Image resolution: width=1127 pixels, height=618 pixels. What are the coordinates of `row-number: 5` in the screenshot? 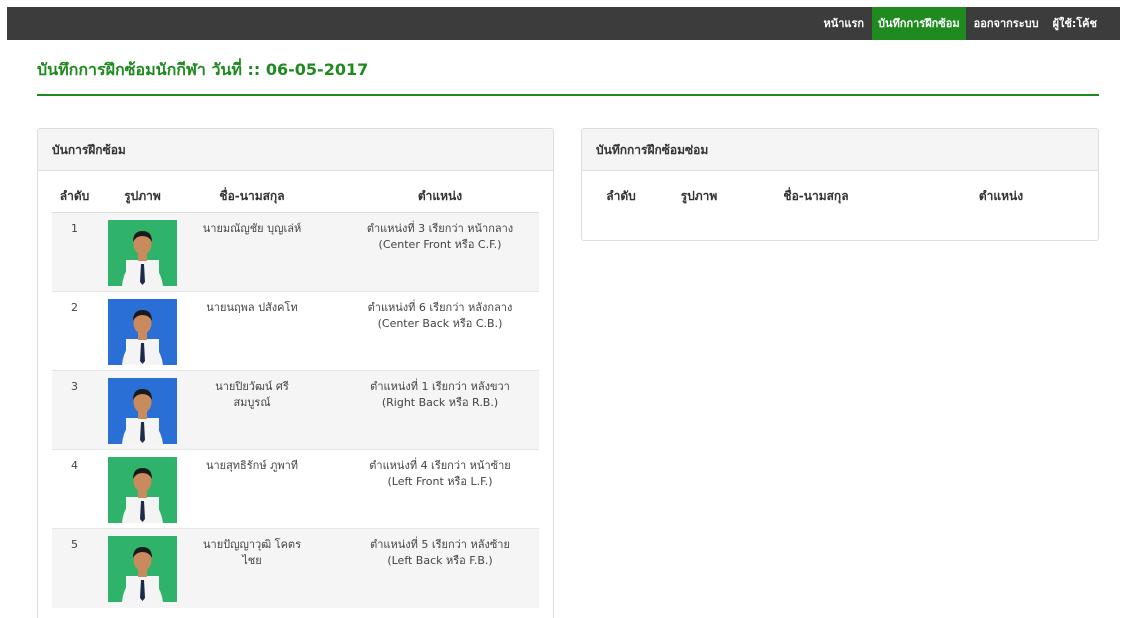 It's located at (74, 544).